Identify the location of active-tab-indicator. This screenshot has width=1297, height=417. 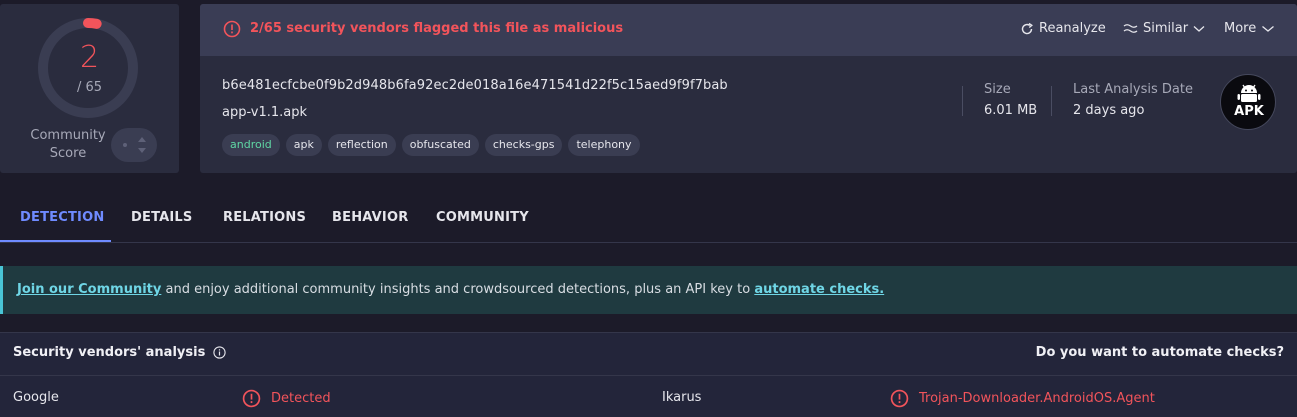
(55, 241).